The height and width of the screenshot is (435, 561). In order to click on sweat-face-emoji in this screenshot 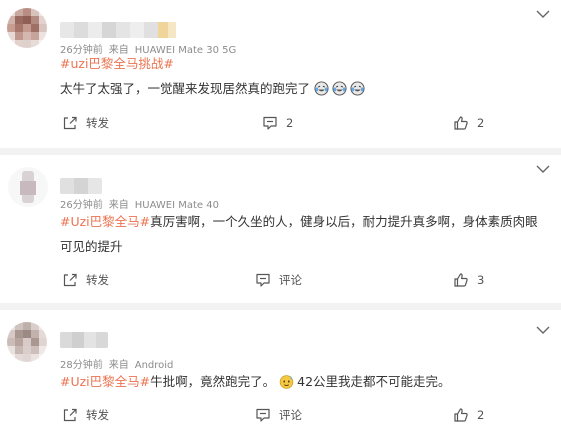, I will do `click(286, 382)`.